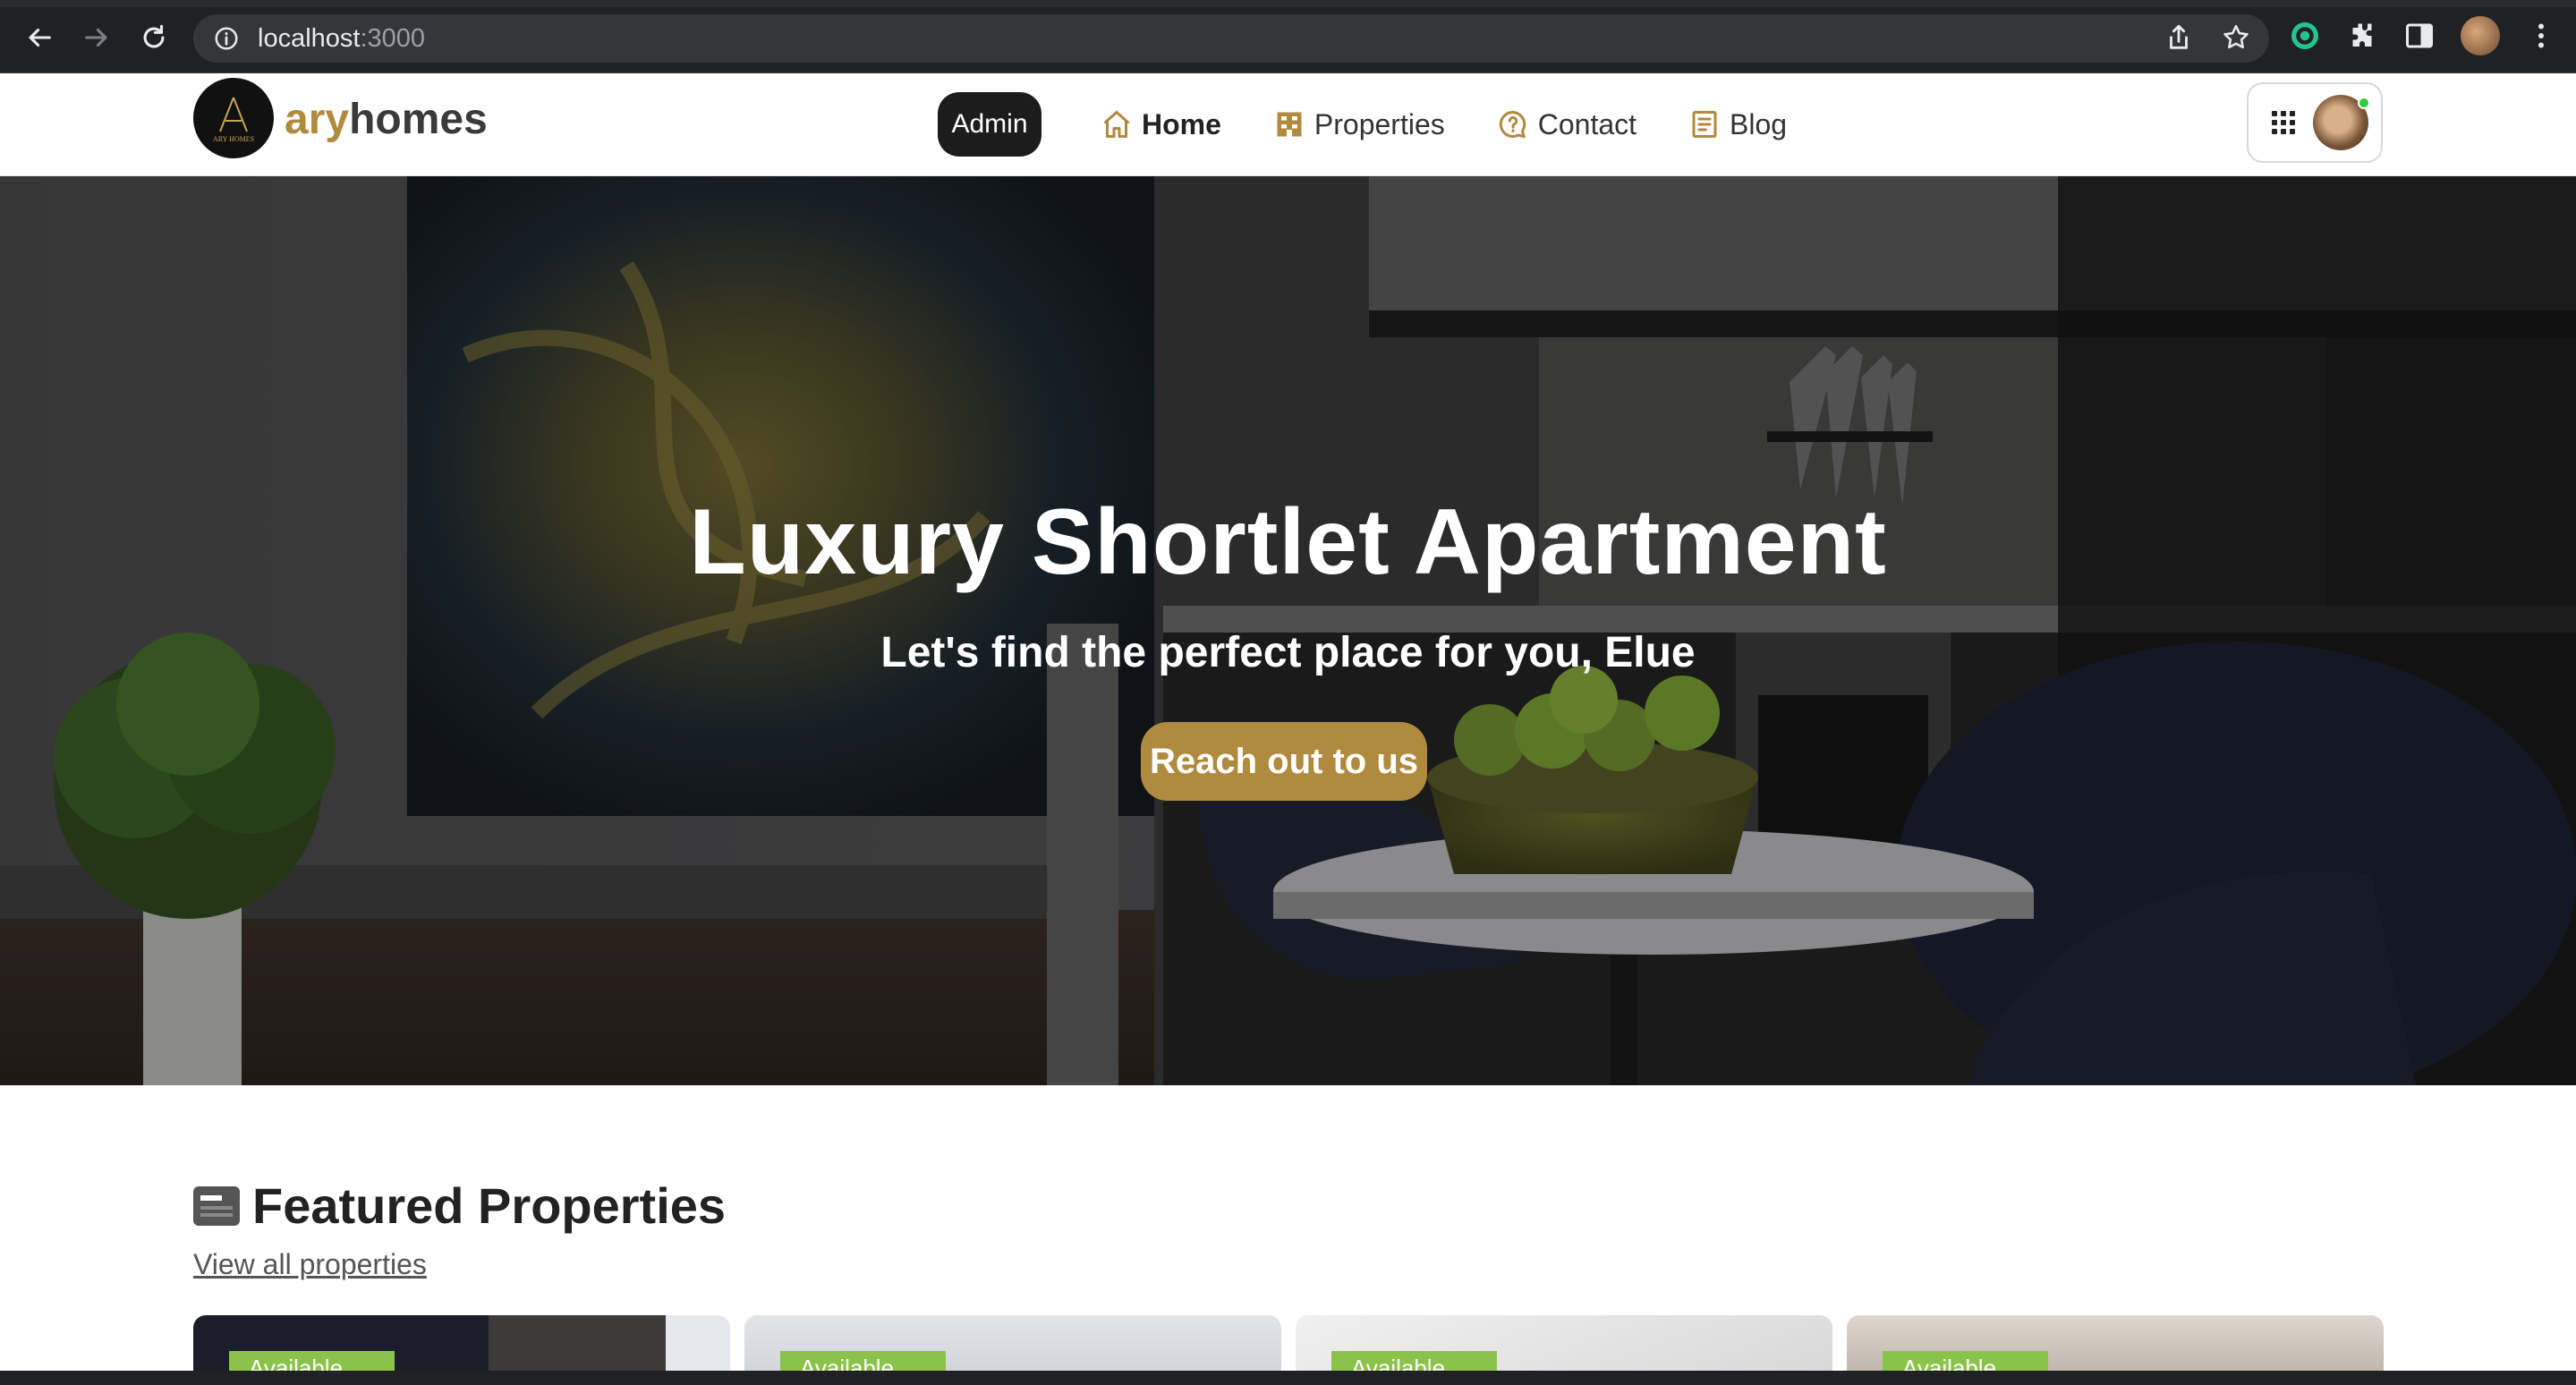  Describe the element at coordinates (1284, 761) in the screenshot. I see `reach-out-button: Reach out to us` at that location.